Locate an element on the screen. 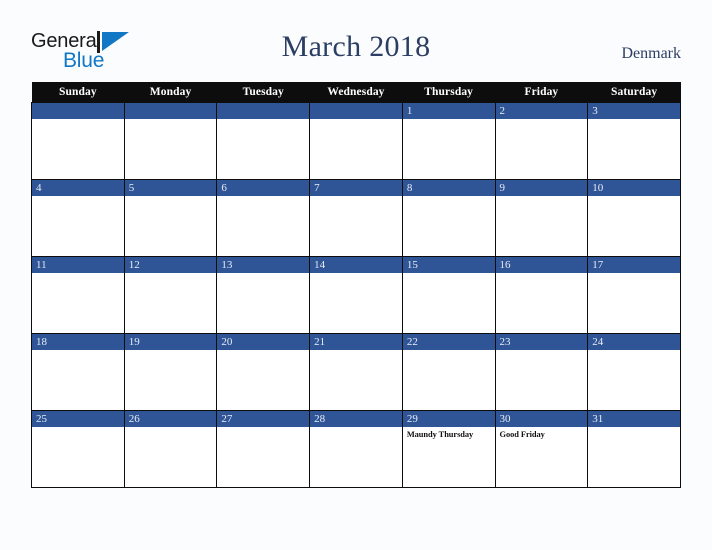 The image size is (712, 550). calendar-day-cell: 25 is located at coordinates (78, 448).